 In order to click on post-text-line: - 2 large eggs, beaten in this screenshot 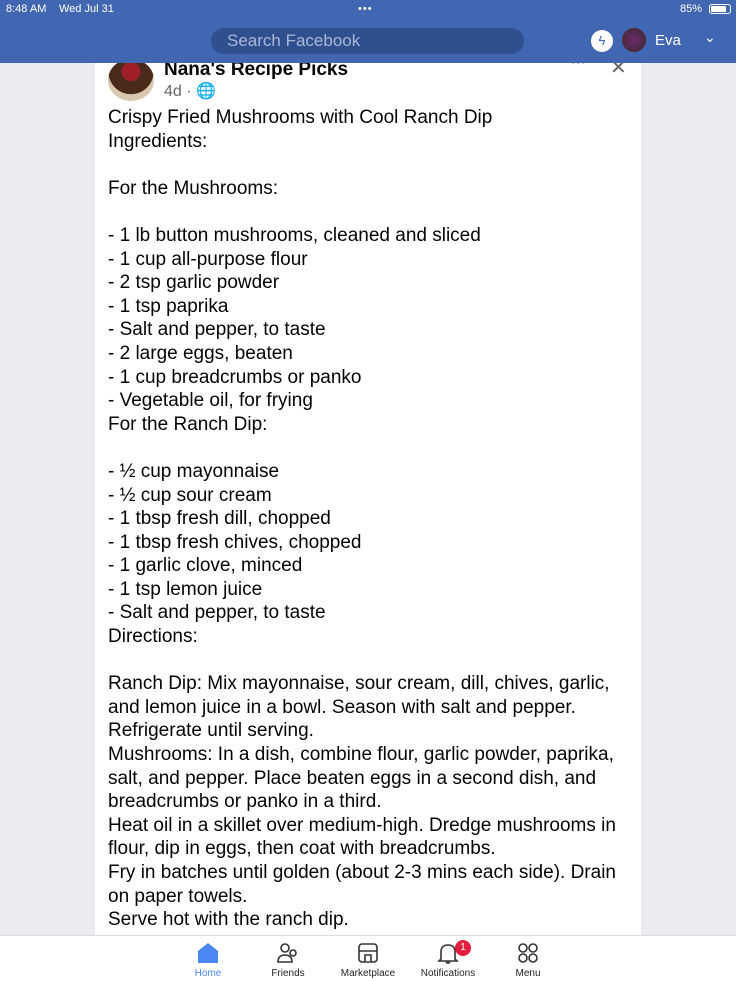, I will do `click(200, 353)`.